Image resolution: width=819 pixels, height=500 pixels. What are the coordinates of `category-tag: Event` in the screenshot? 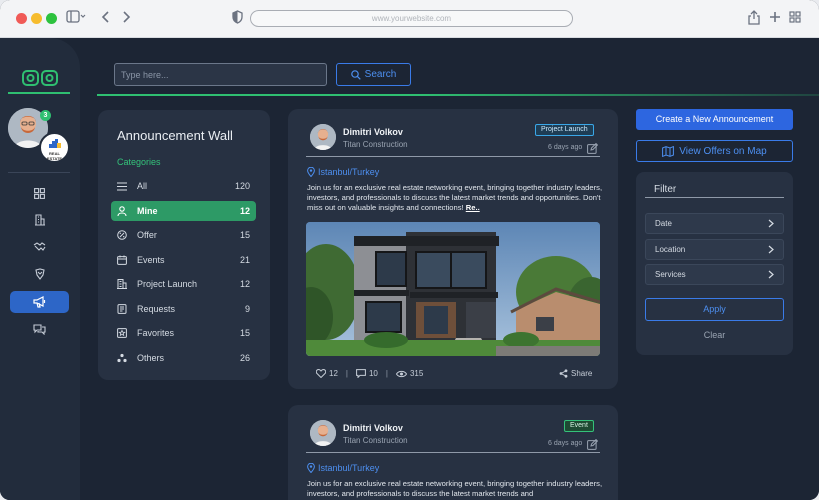 It's located at (579, 426).